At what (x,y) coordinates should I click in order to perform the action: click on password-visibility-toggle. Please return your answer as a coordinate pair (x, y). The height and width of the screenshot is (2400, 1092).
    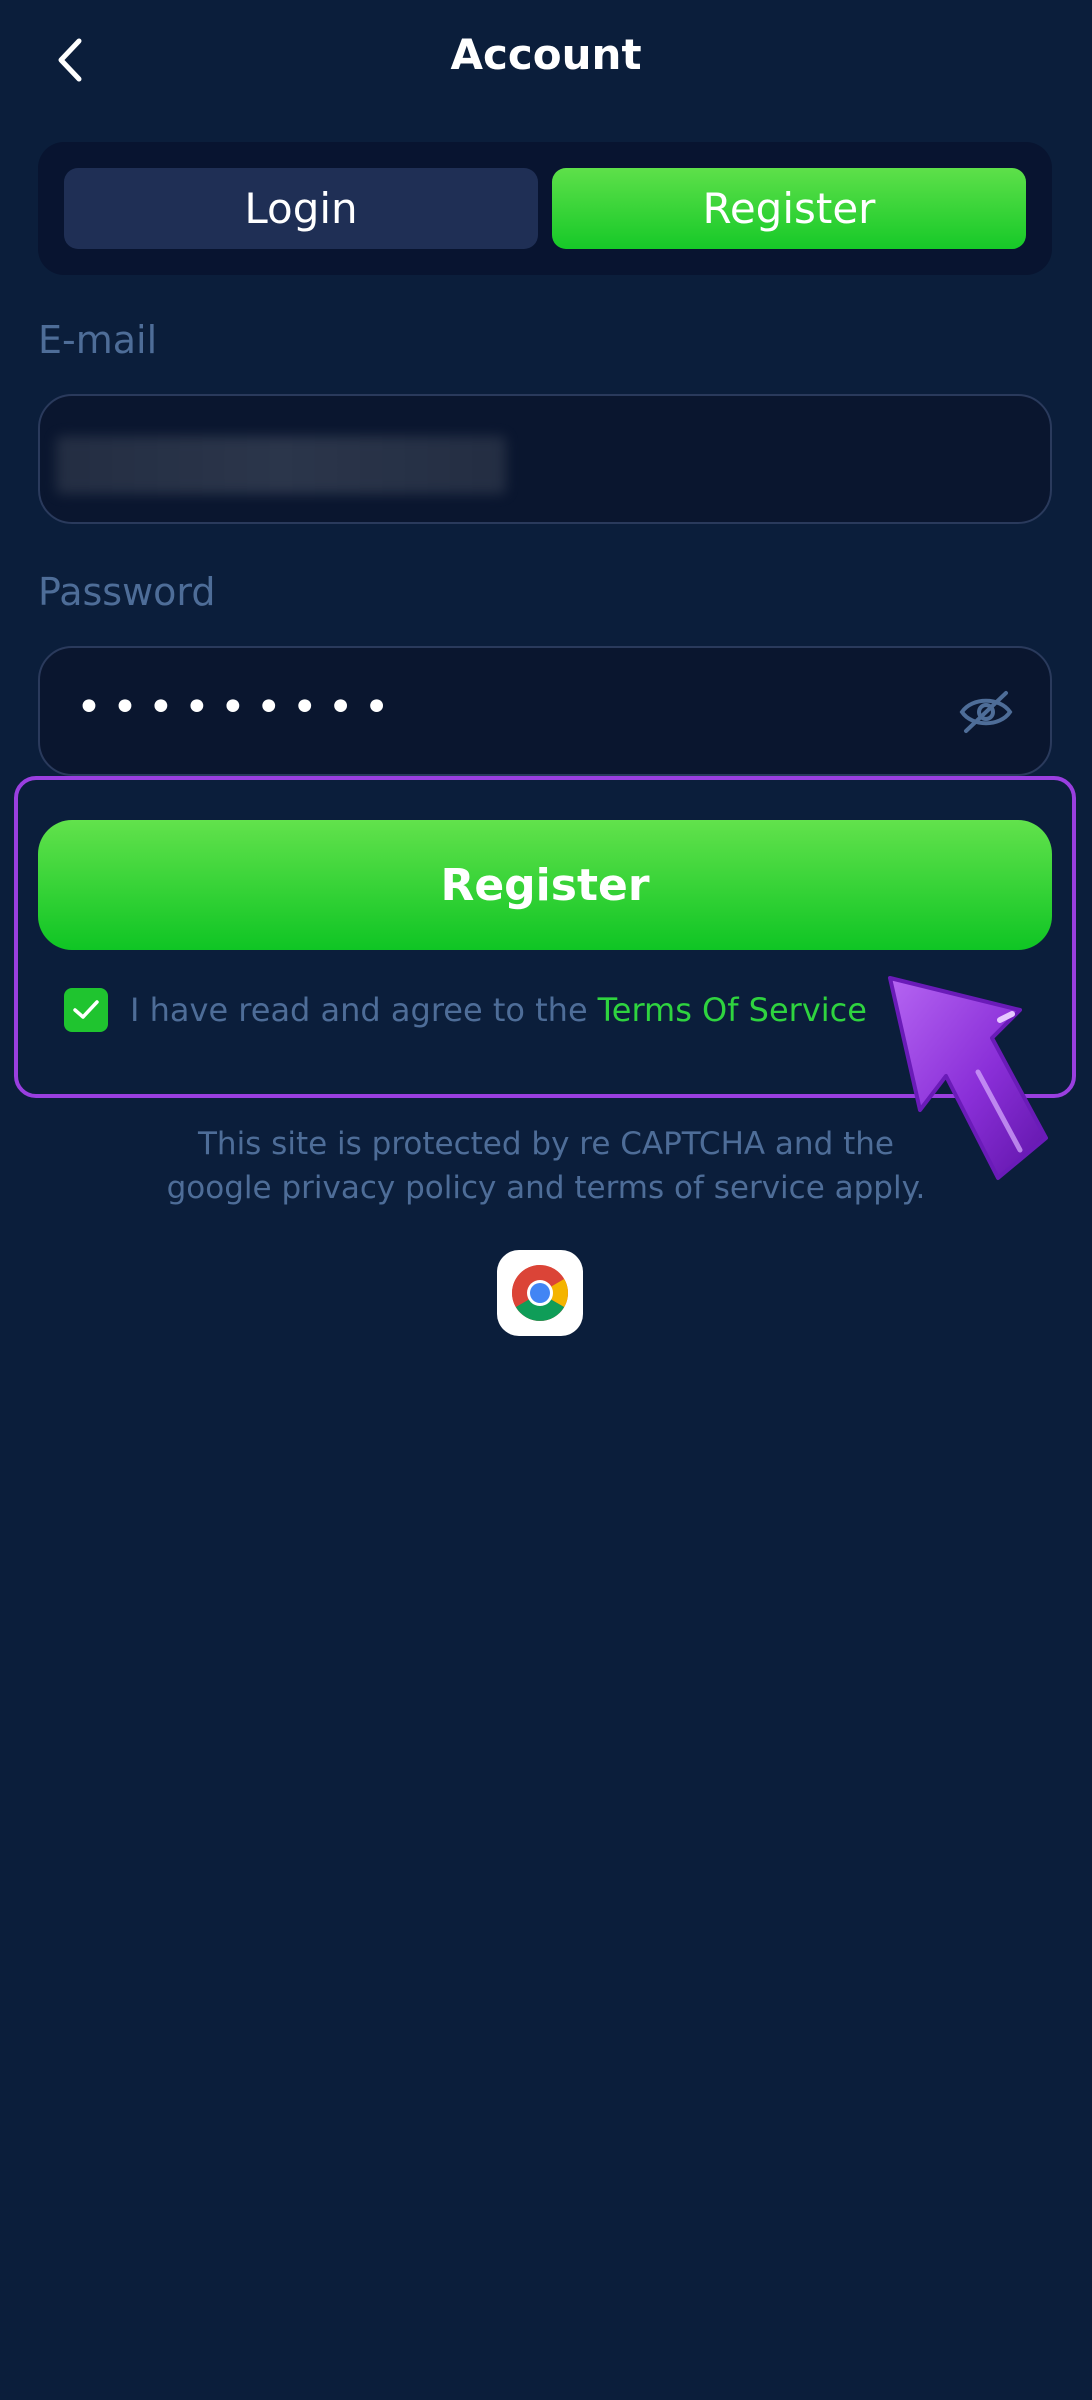
    Looking at the image, I should click on (986, 712).